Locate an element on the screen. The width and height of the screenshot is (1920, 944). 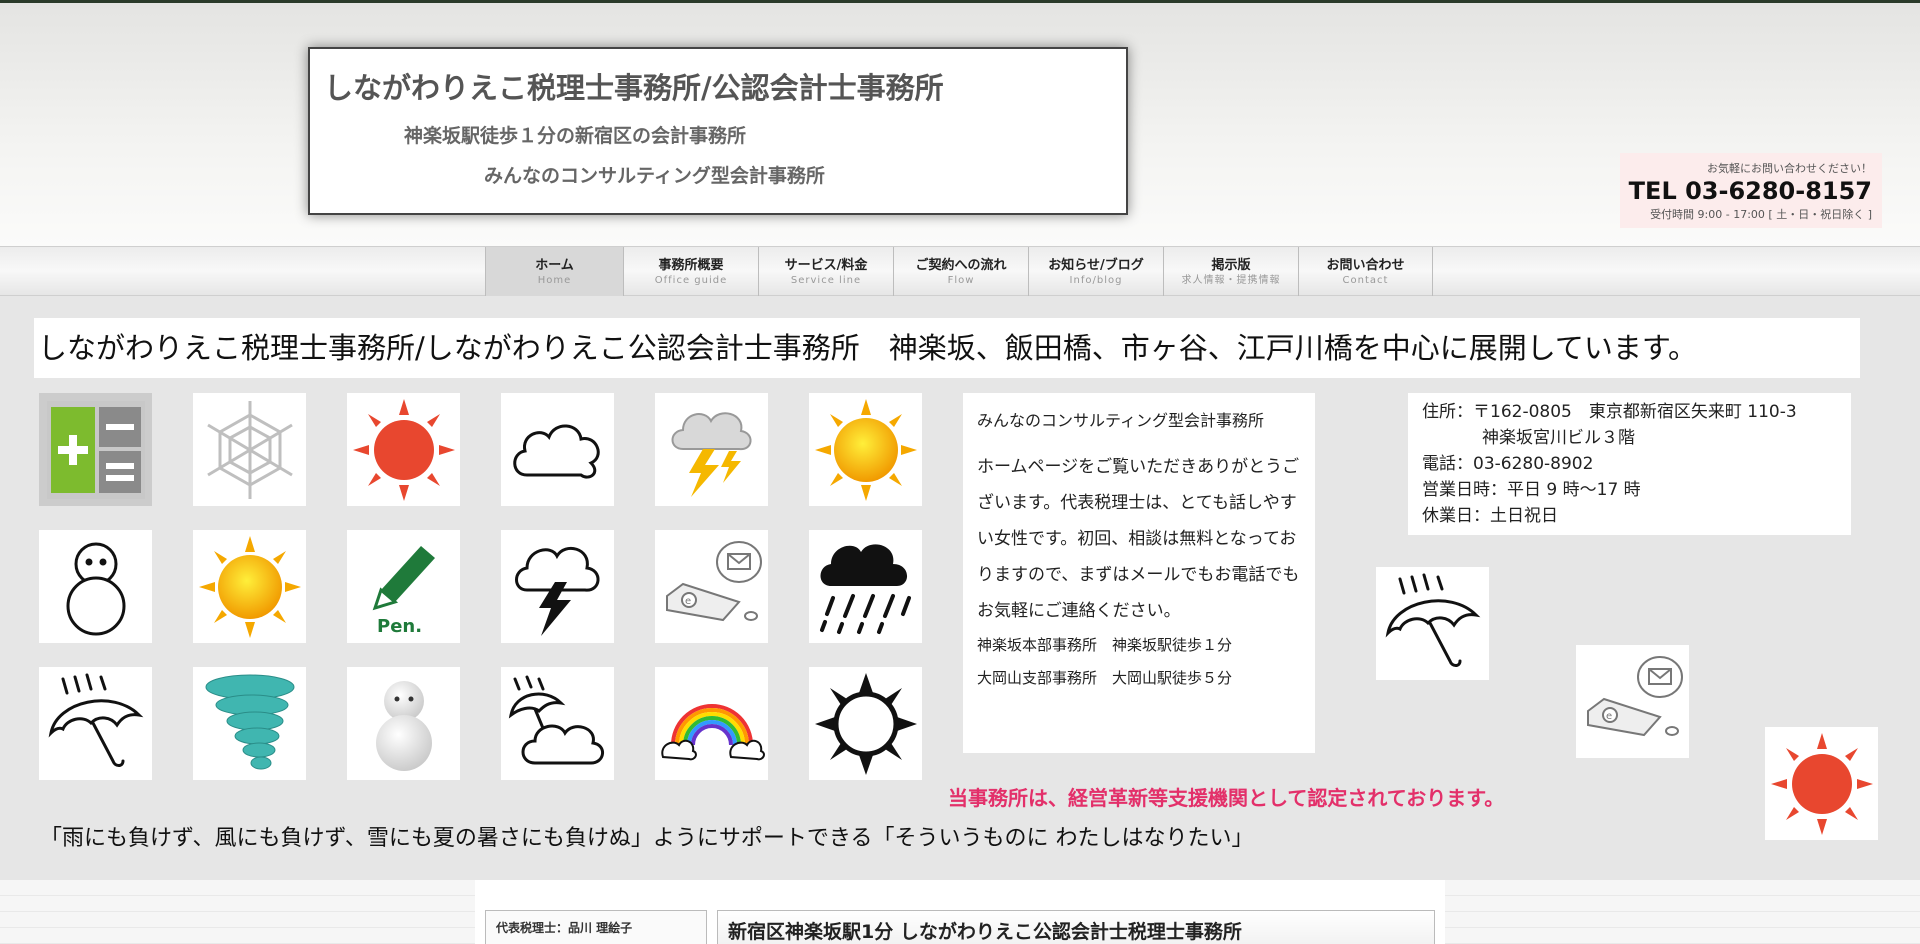
main-heading-box: 新宿区神楽坂駅1分 しながわりえこ公認会計士税理士事務所 is located at coordinates (1076, 927).